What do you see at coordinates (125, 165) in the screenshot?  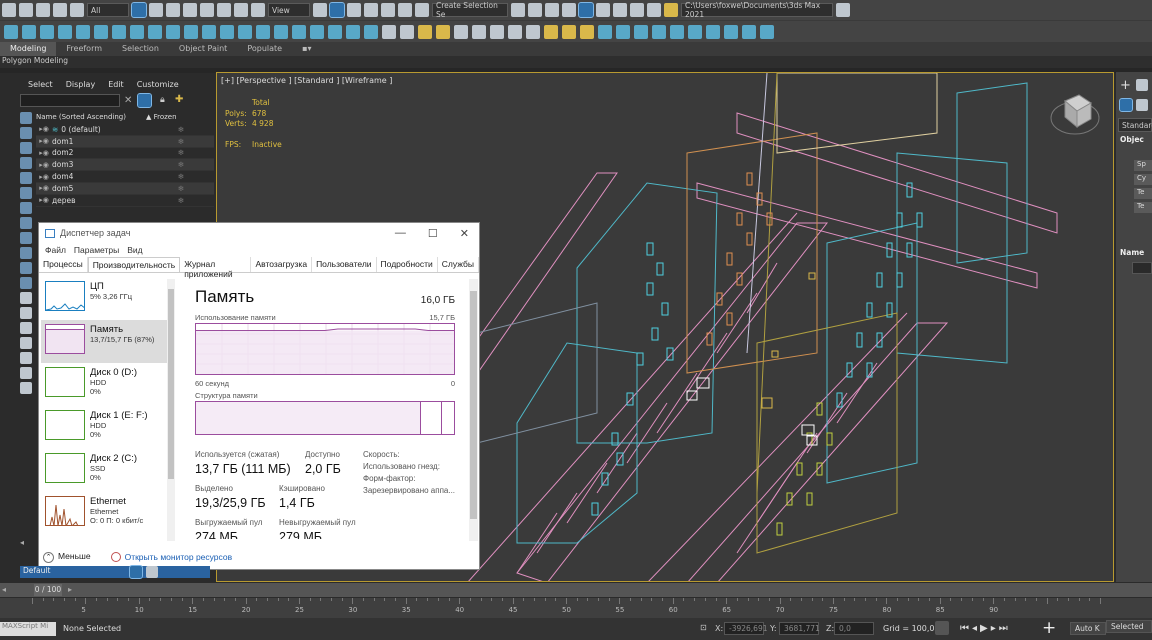 I see `list-item: ▸◉ dom3 ❄` at bounding box center [125, 165].